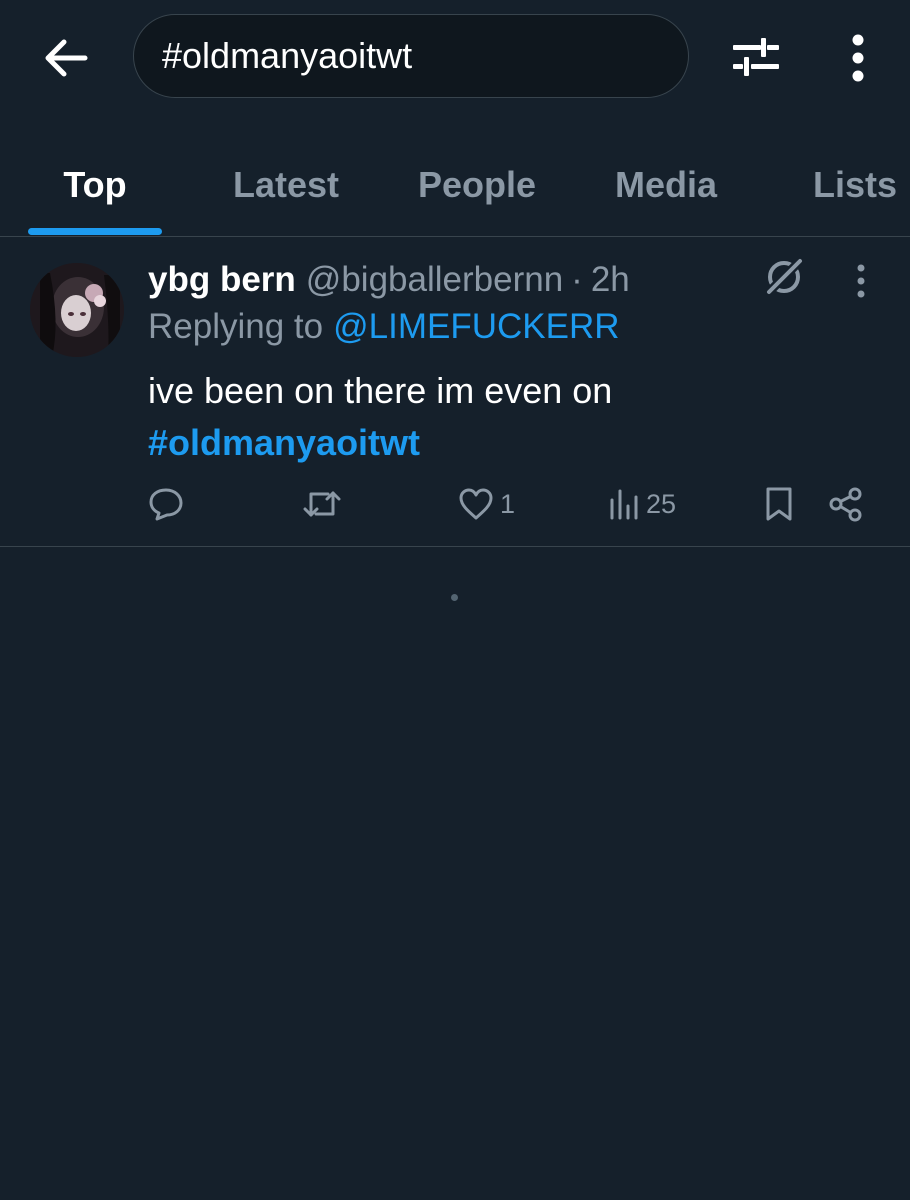 This screenshot has height=1200, width=910. I want to click on heart-icon, so click(476, 504).